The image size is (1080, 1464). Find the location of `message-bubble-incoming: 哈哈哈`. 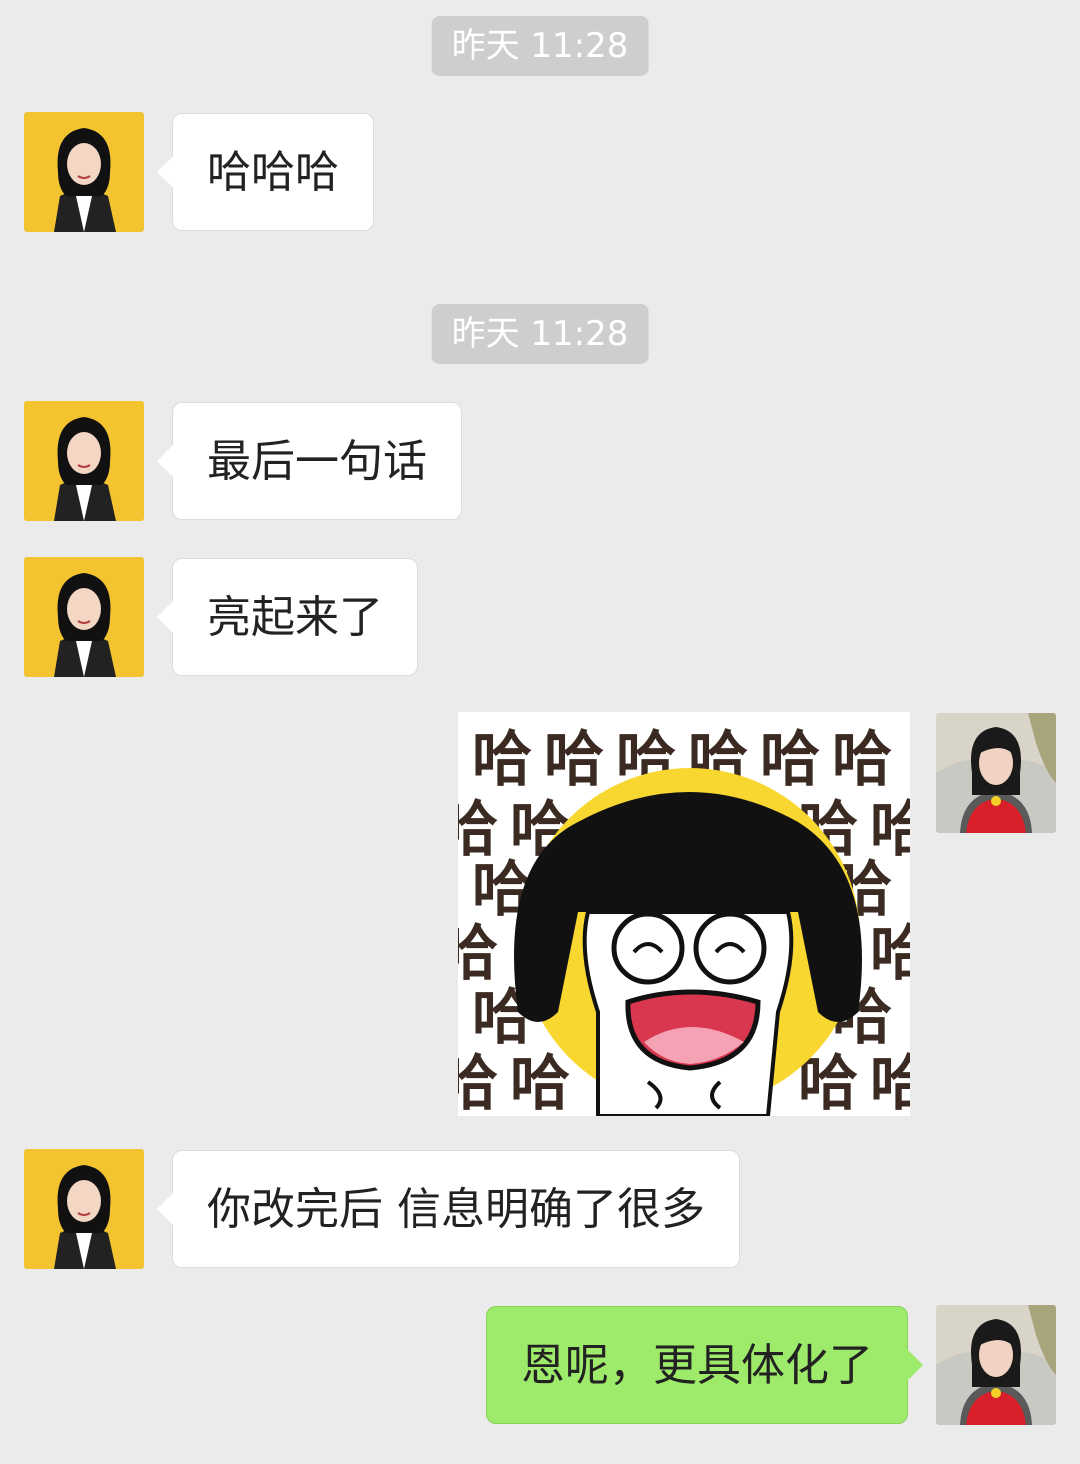

message-bubble-incoming: 哈哈哈 is located at coordinates (265, 172).